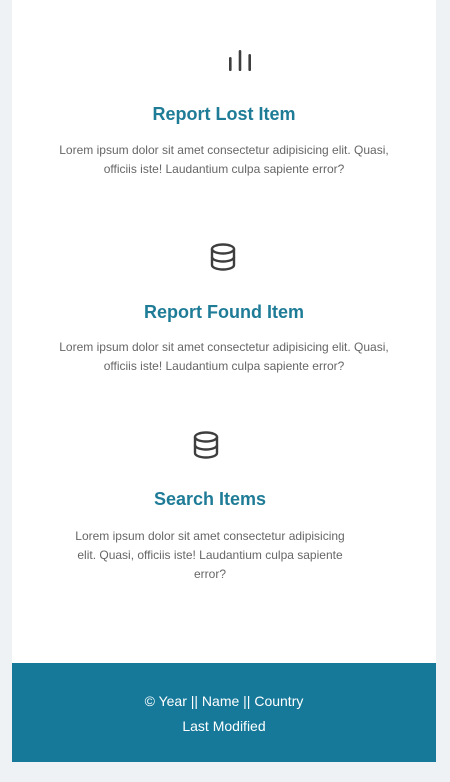 This screenshot has width=450, height=782. I want to click on bar-chart-icon, so click(240, 61).